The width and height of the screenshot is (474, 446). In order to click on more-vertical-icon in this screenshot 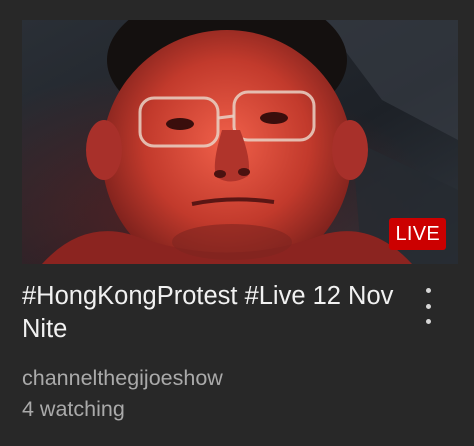, I will do `click(428, 306)`.